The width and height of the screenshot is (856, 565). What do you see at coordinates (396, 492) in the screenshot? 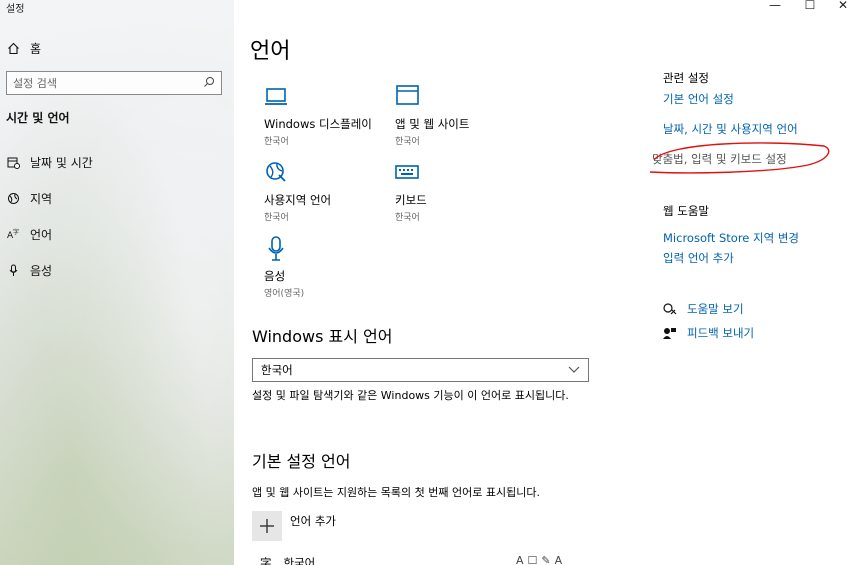
I see `preferred-language-description: 앱 및 웹 사이트는 지원하는 목록의 첫 번째 언어로 표시됩니다.` at bounding box center [396, 492].